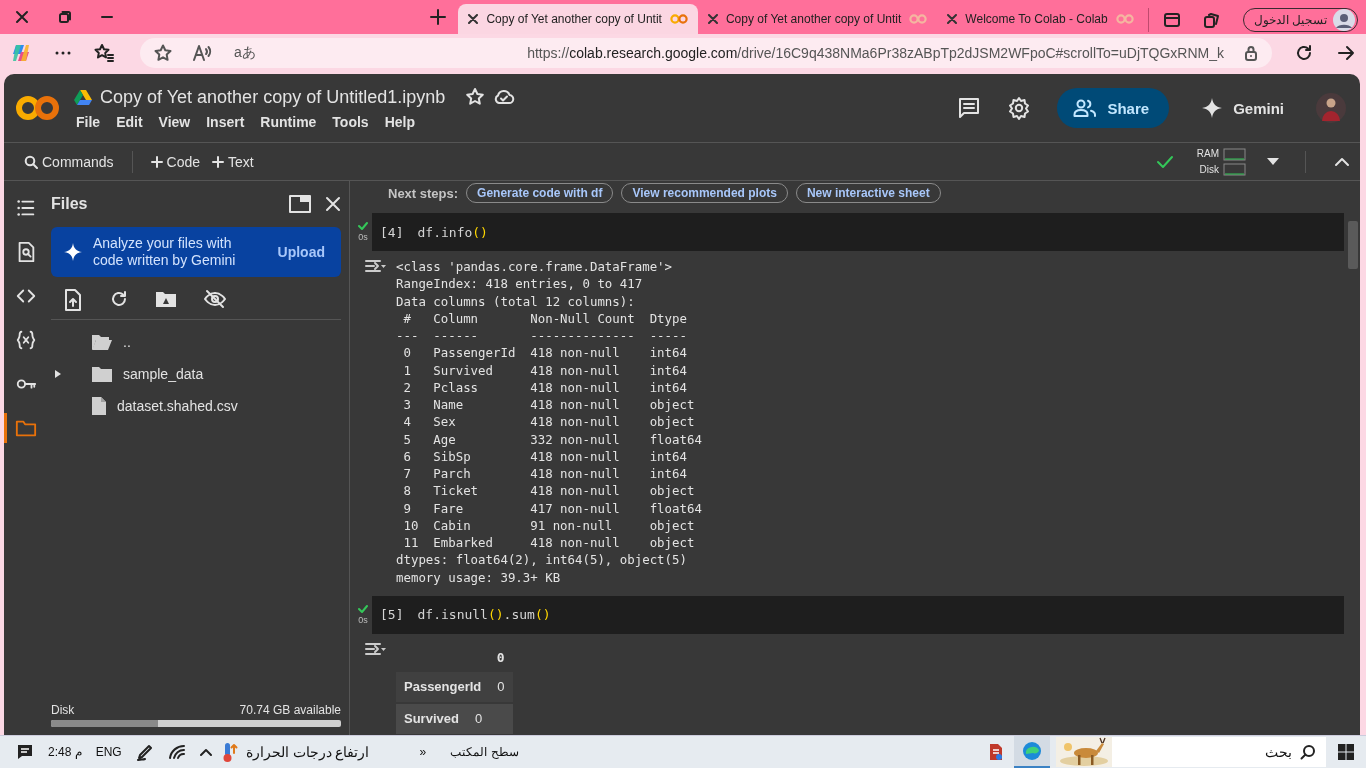 This screenshot has height=768, width=1366. I want to click on hidden-icon, so click(215, 299).